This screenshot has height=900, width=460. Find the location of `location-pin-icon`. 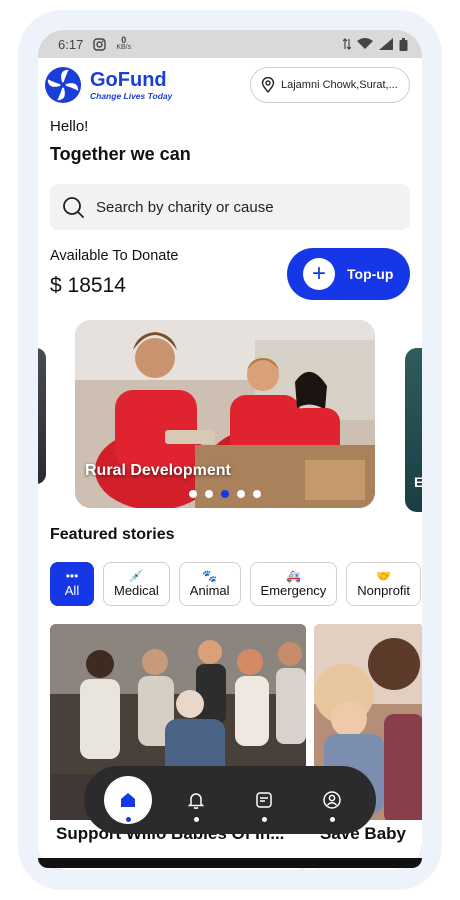

location-pin-icon is located at coordinates (268, 85).